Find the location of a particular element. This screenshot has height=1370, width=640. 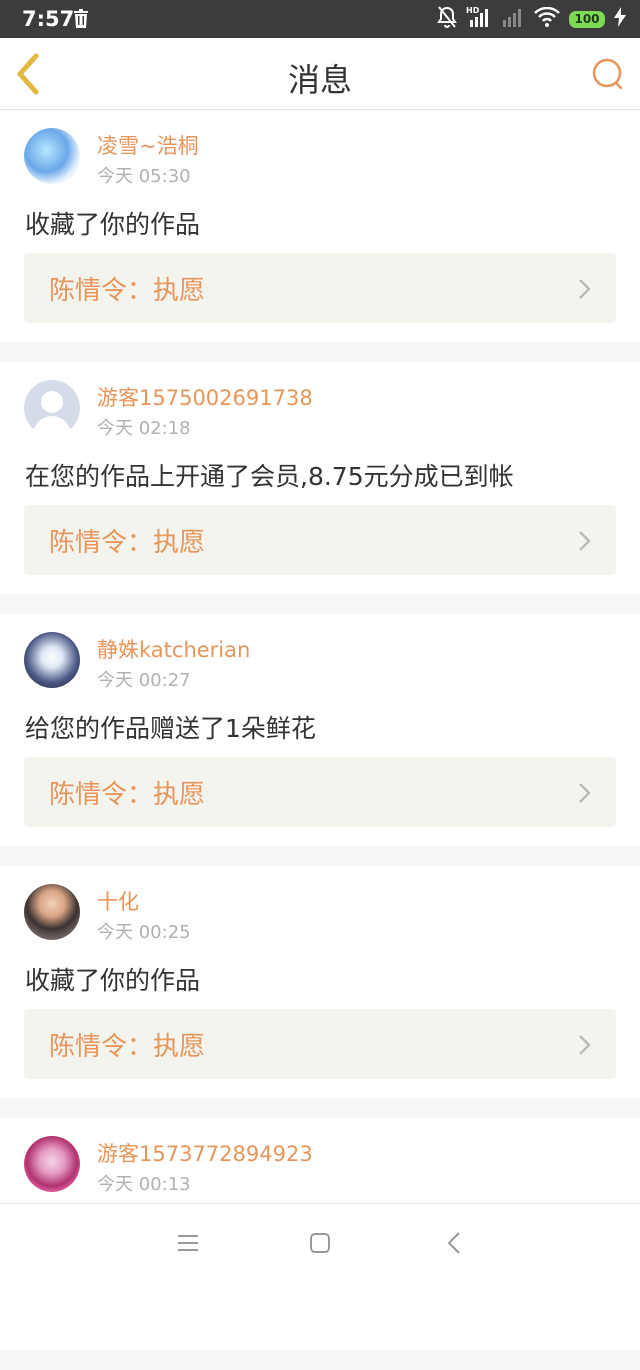

timestamp: 今天 05:30 is located at coordinates (144, 176).